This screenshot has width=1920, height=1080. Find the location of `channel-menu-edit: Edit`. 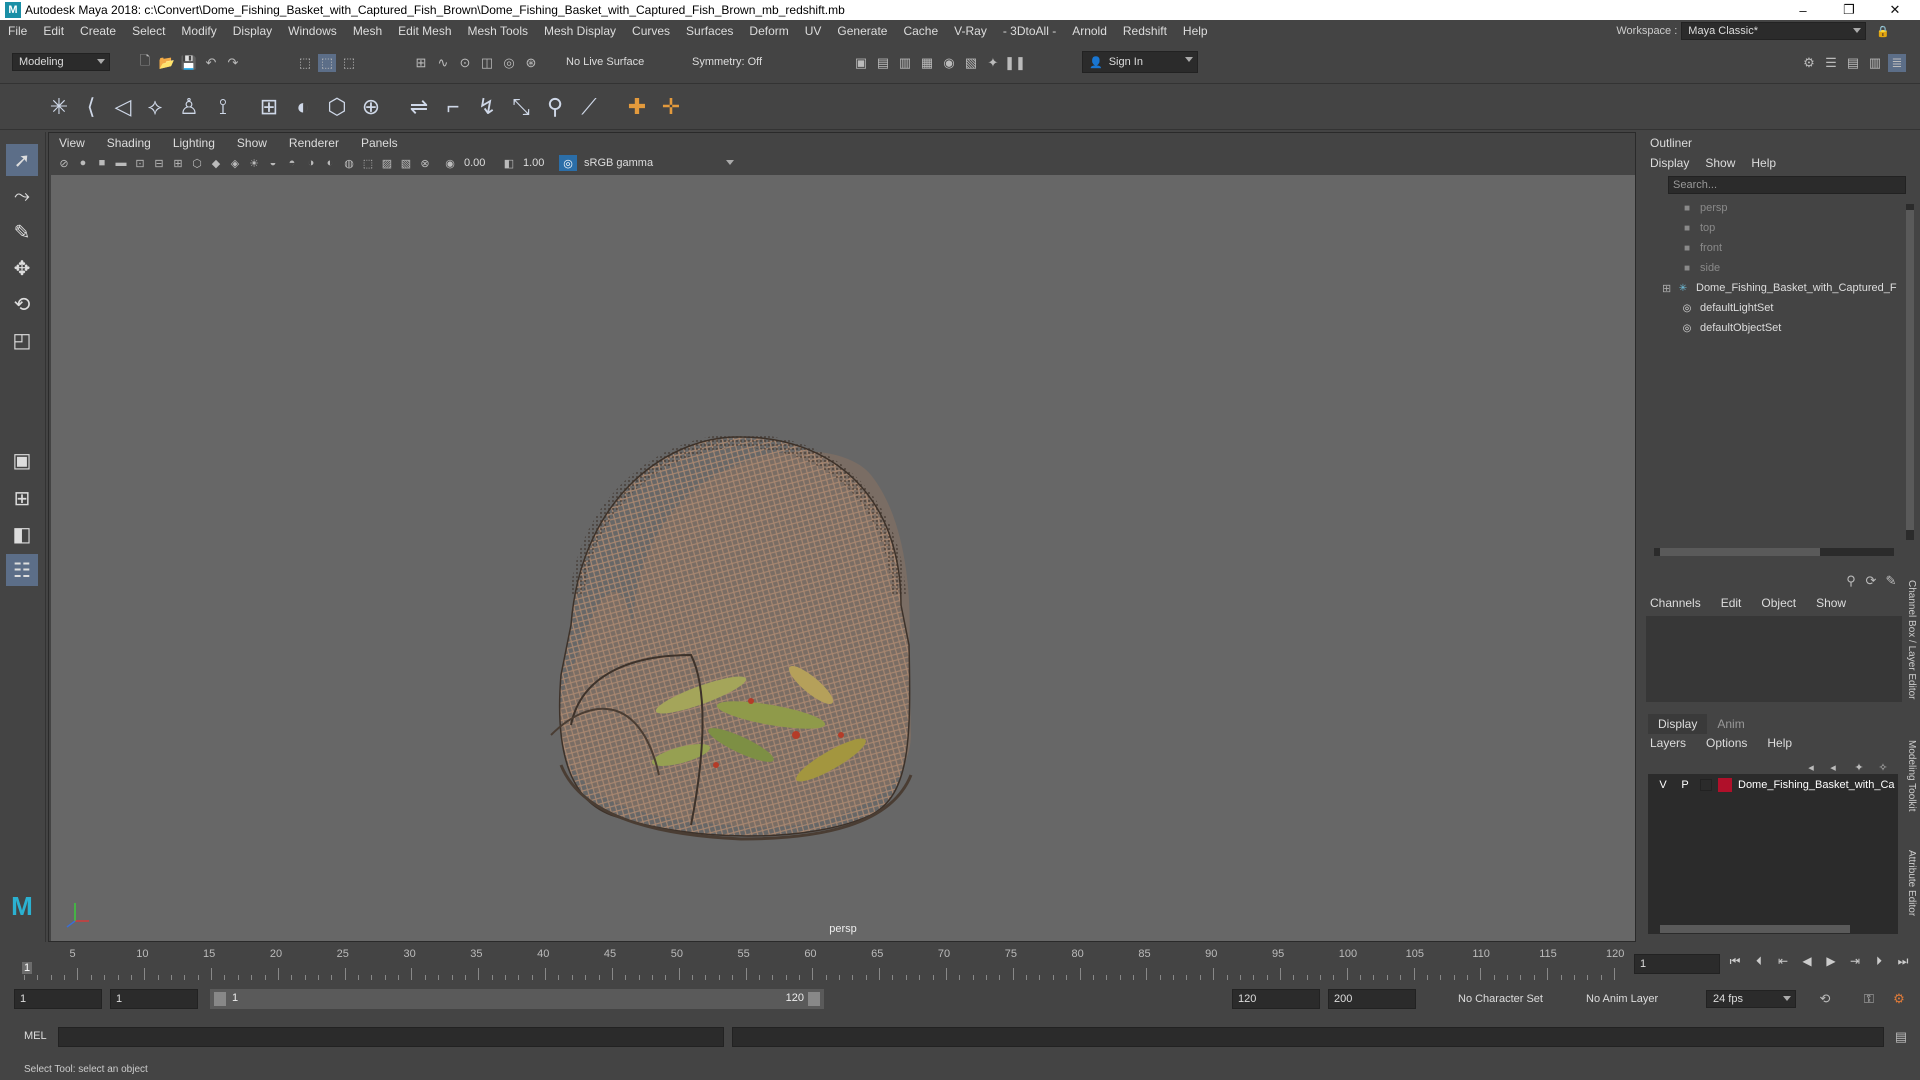

channel-menu-edit: Edit is located at coordinates (1731, 603).